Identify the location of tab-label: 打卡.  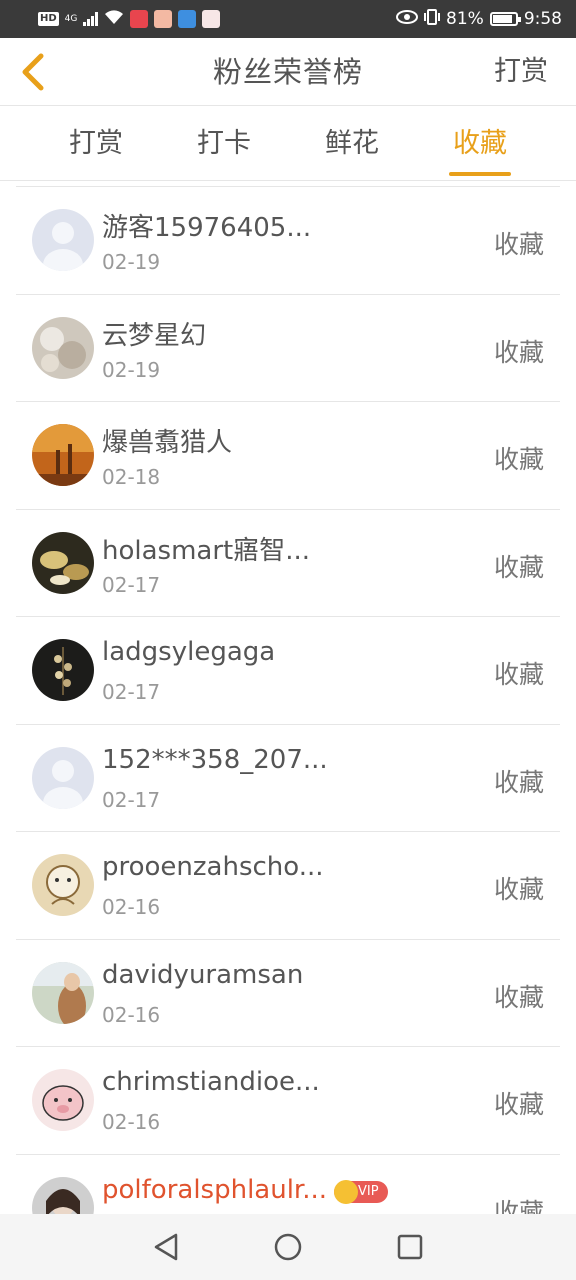
(224, 143).